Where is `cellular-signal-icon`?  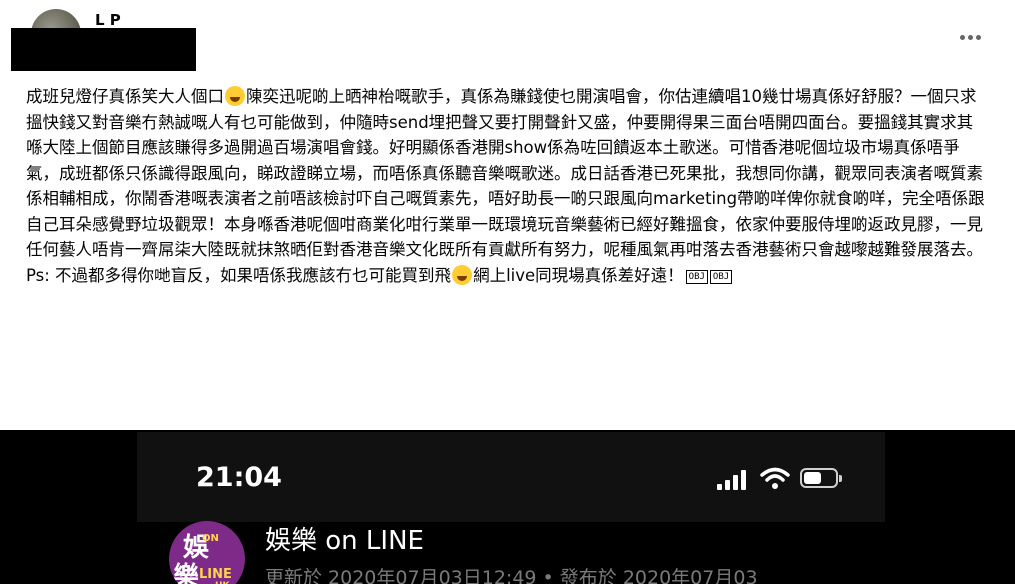 cellular-signal-icon is located at coordinates (734, 479).